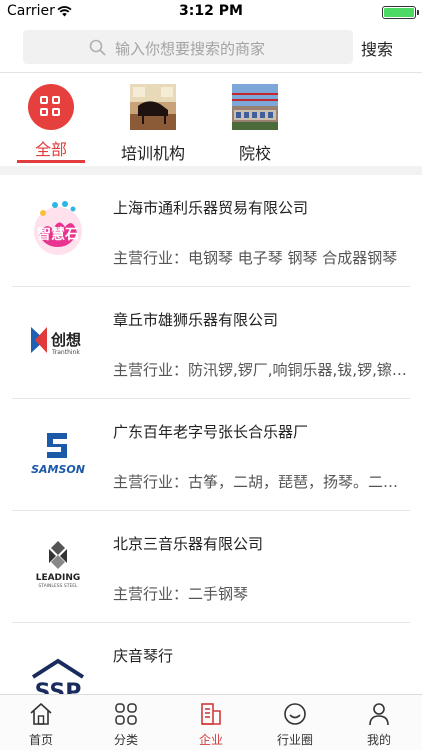  Describe the element at coordinates (152, 153) in the screenshot. I see `category-label: 培训机构` at that location.